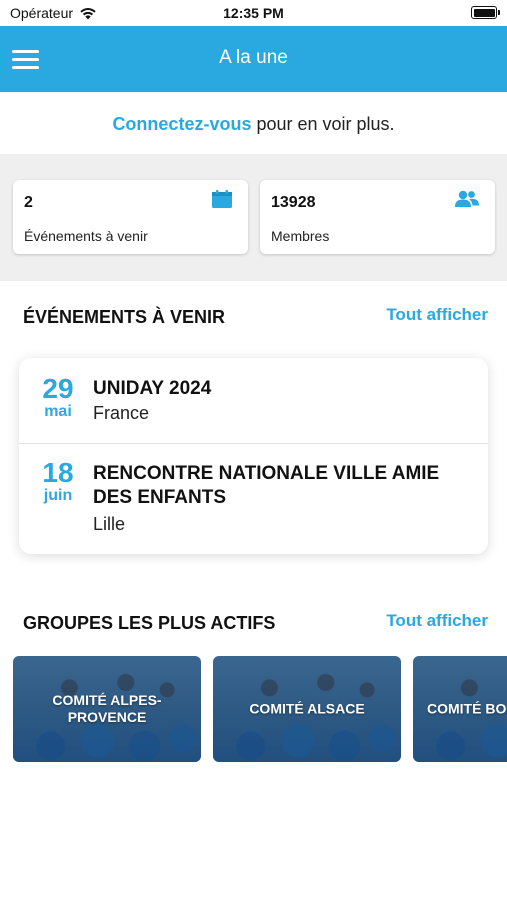  I want to click on stat-label: Événements à venir, so click(86, 236).